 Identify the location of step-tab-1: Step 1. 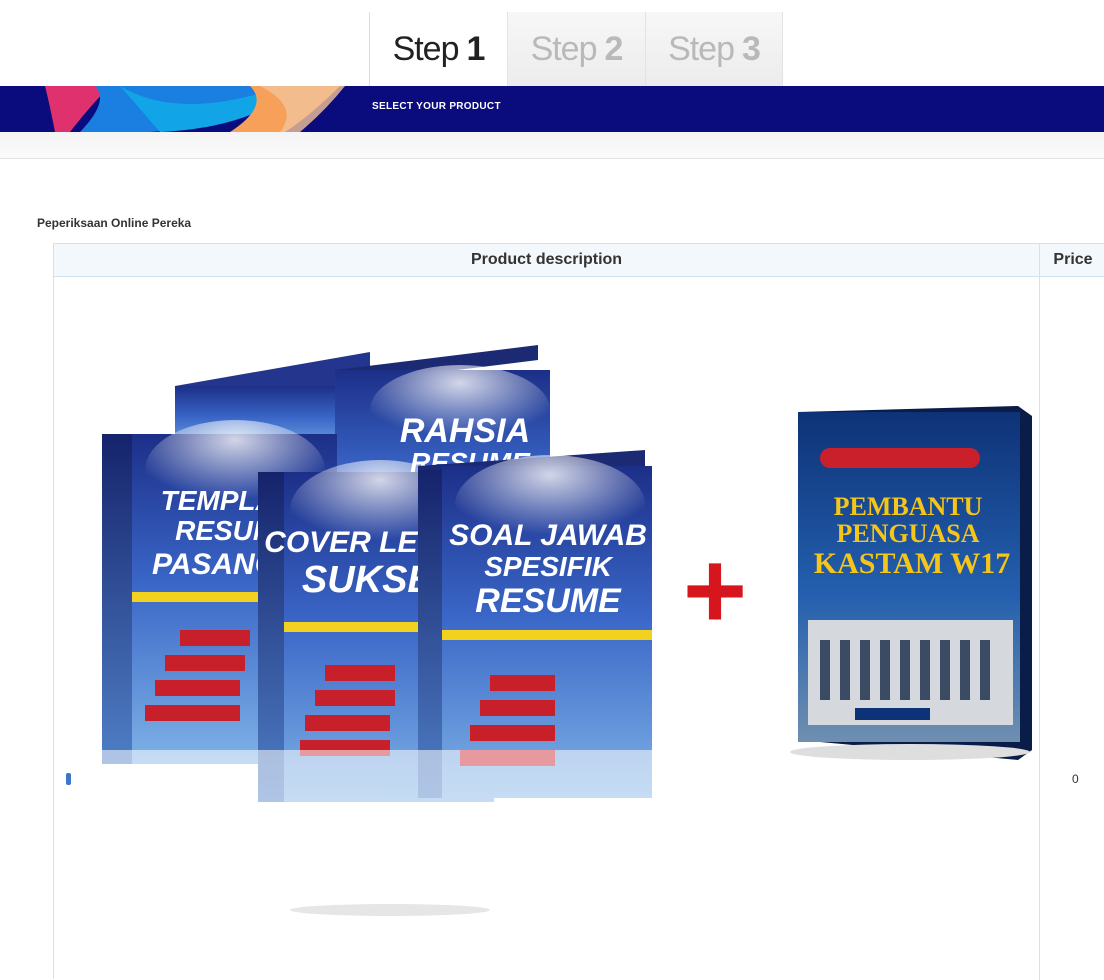
(438, 49).